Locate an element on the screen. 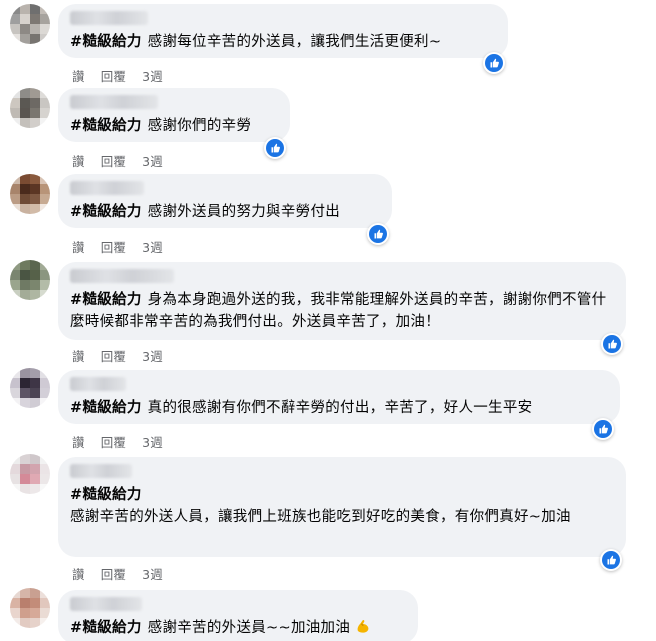  comment-bubble: #糙級給力 感謝你們的辛勞 is located at coordinates (174, 115).